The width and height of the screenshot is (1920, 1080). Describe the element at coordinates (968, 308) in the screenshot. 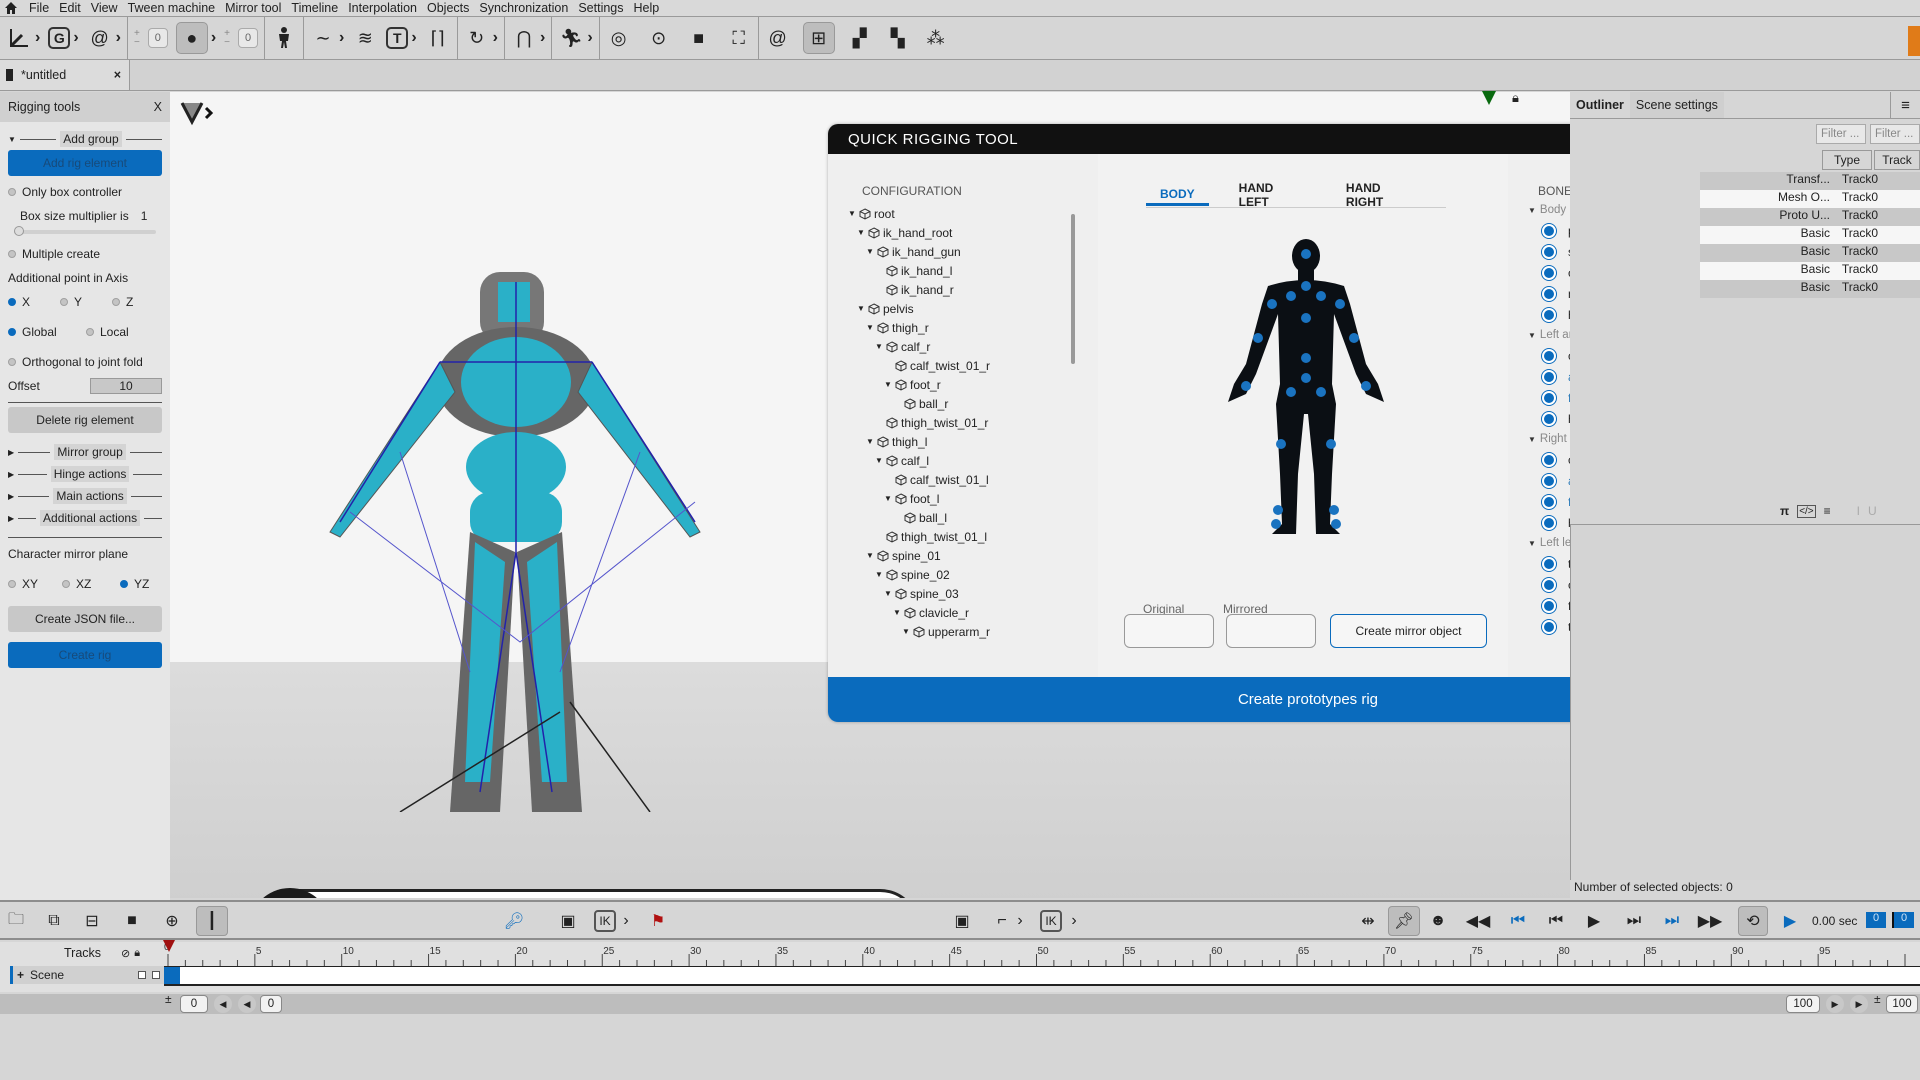

I see `tree-node: ▼ pelvis` at that location.